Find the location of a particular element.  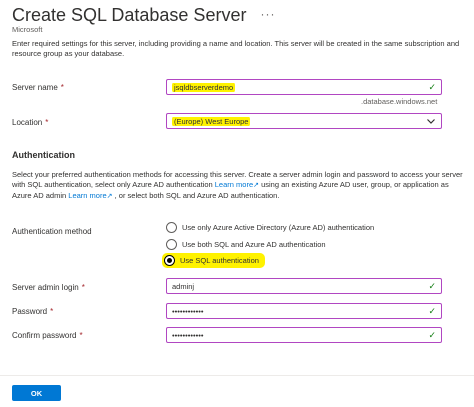

radio-sql-only: Use SQL authentication is located at coordinates (213, 260).